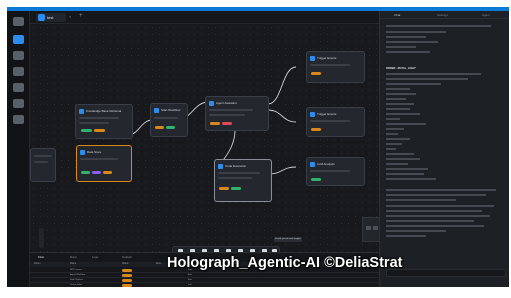 The width and height of the screenshot is (511, 298). I want to click on apps-icon, so click(18, 119).